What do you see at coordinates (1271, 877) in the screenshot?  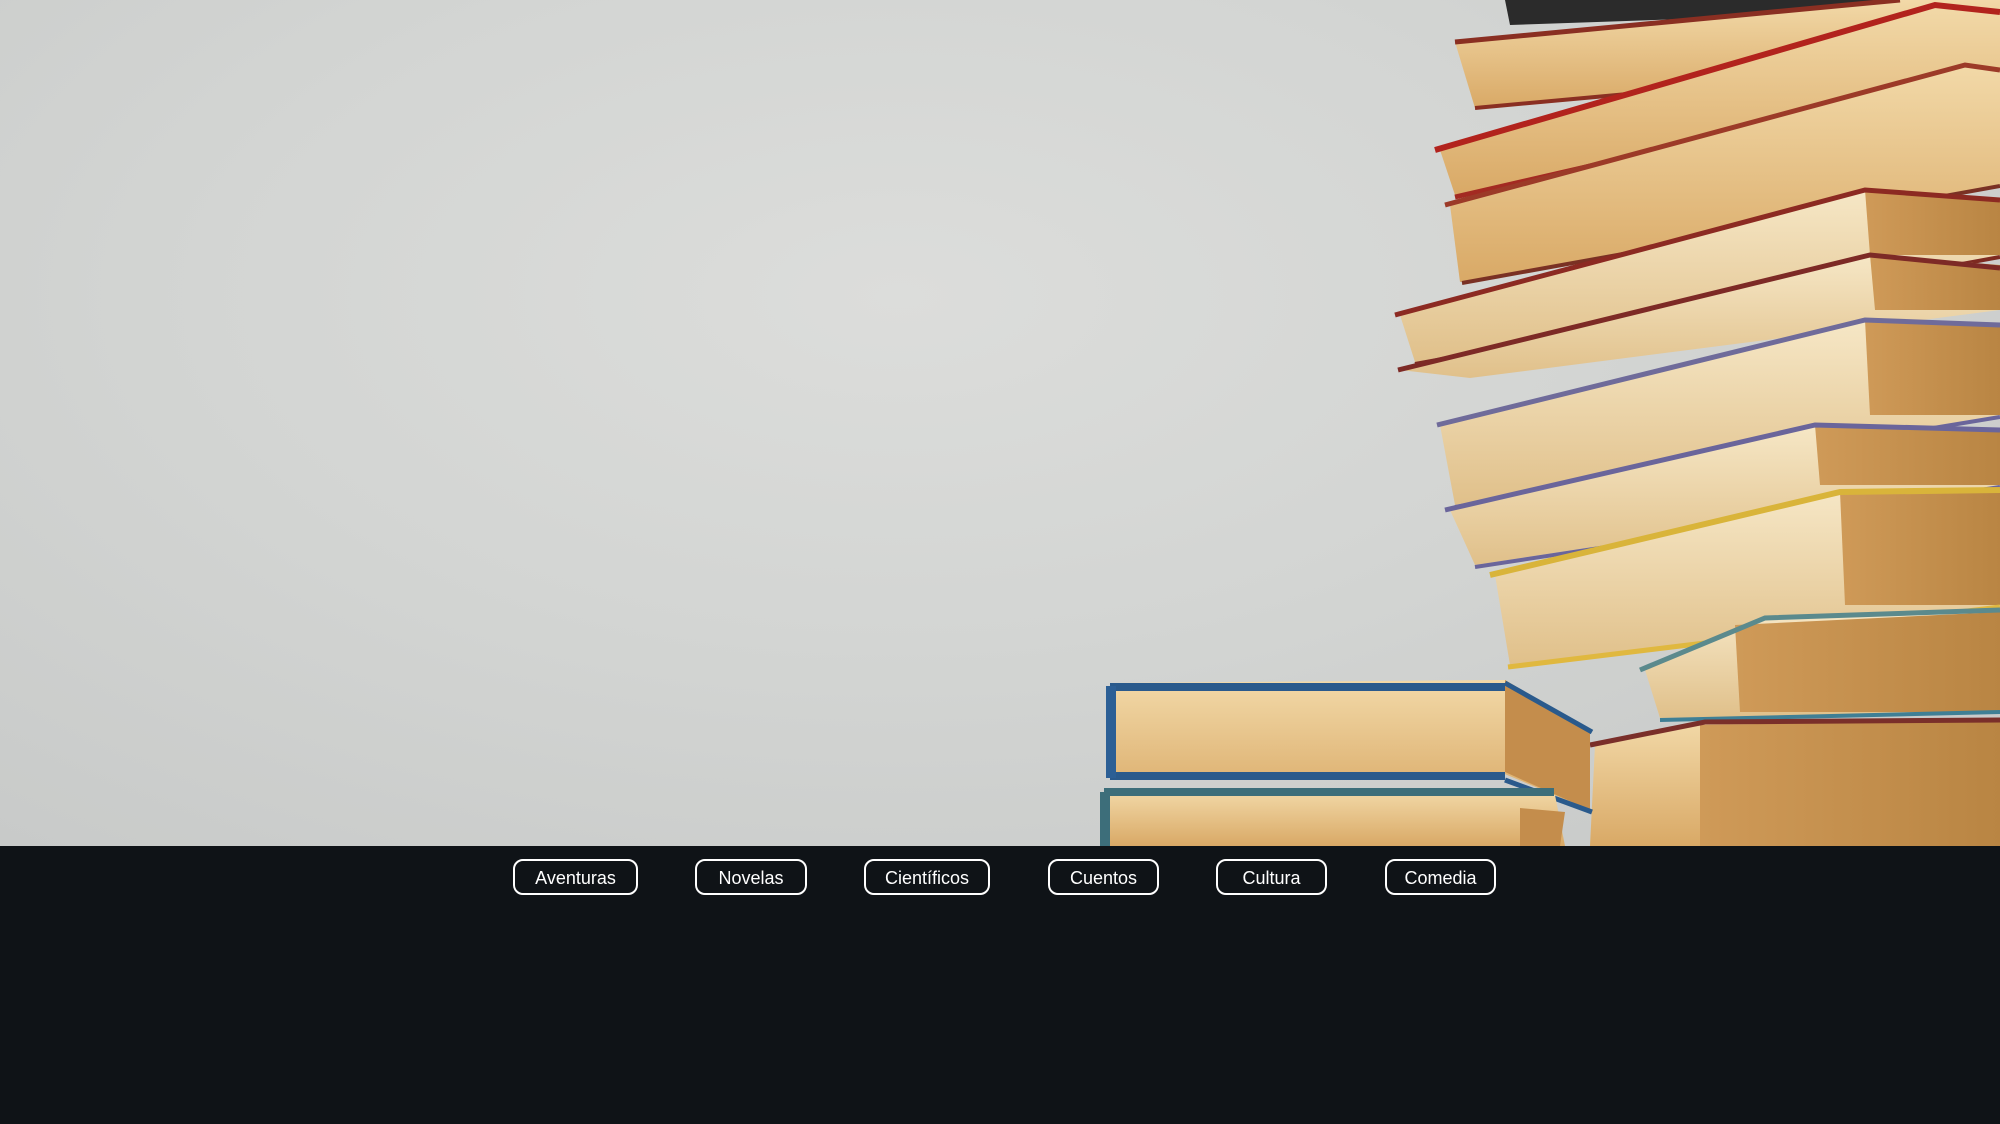 I see `category-button-cultura: Cultura` at bounding box center [1271, 877].